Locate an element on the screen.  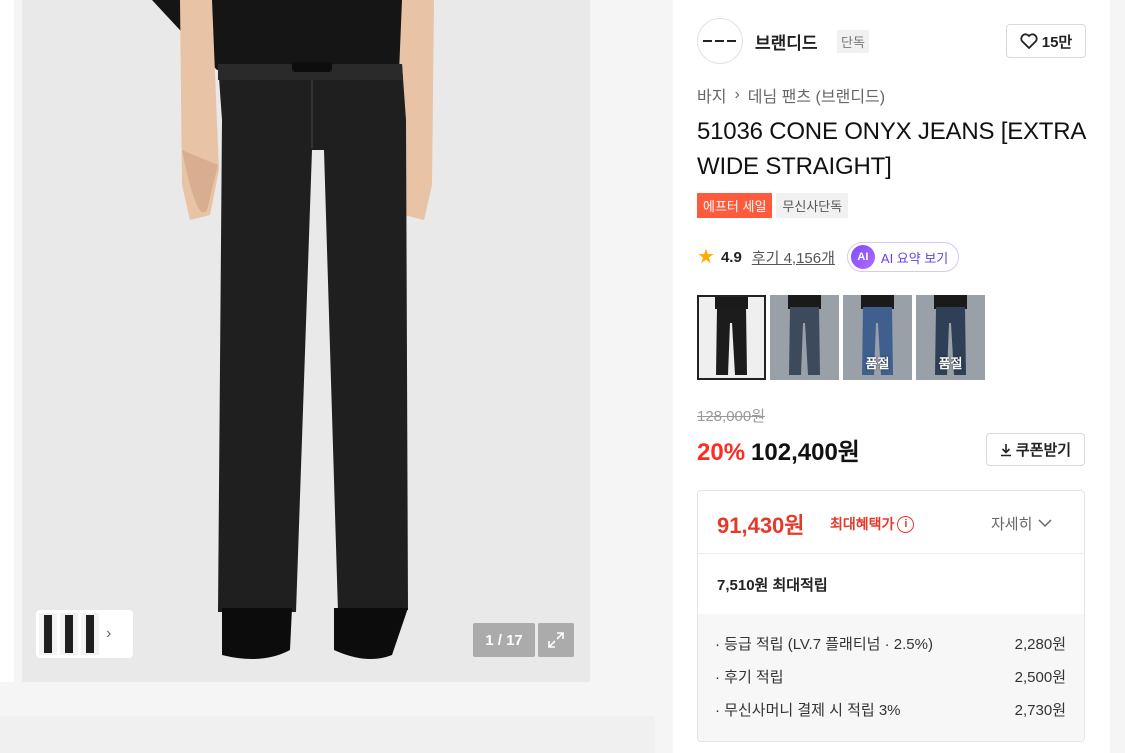
points-item-label: · 등급 적립 (LV.7 플래티넘 · 2.5%) is located at coordinates (824, 644).